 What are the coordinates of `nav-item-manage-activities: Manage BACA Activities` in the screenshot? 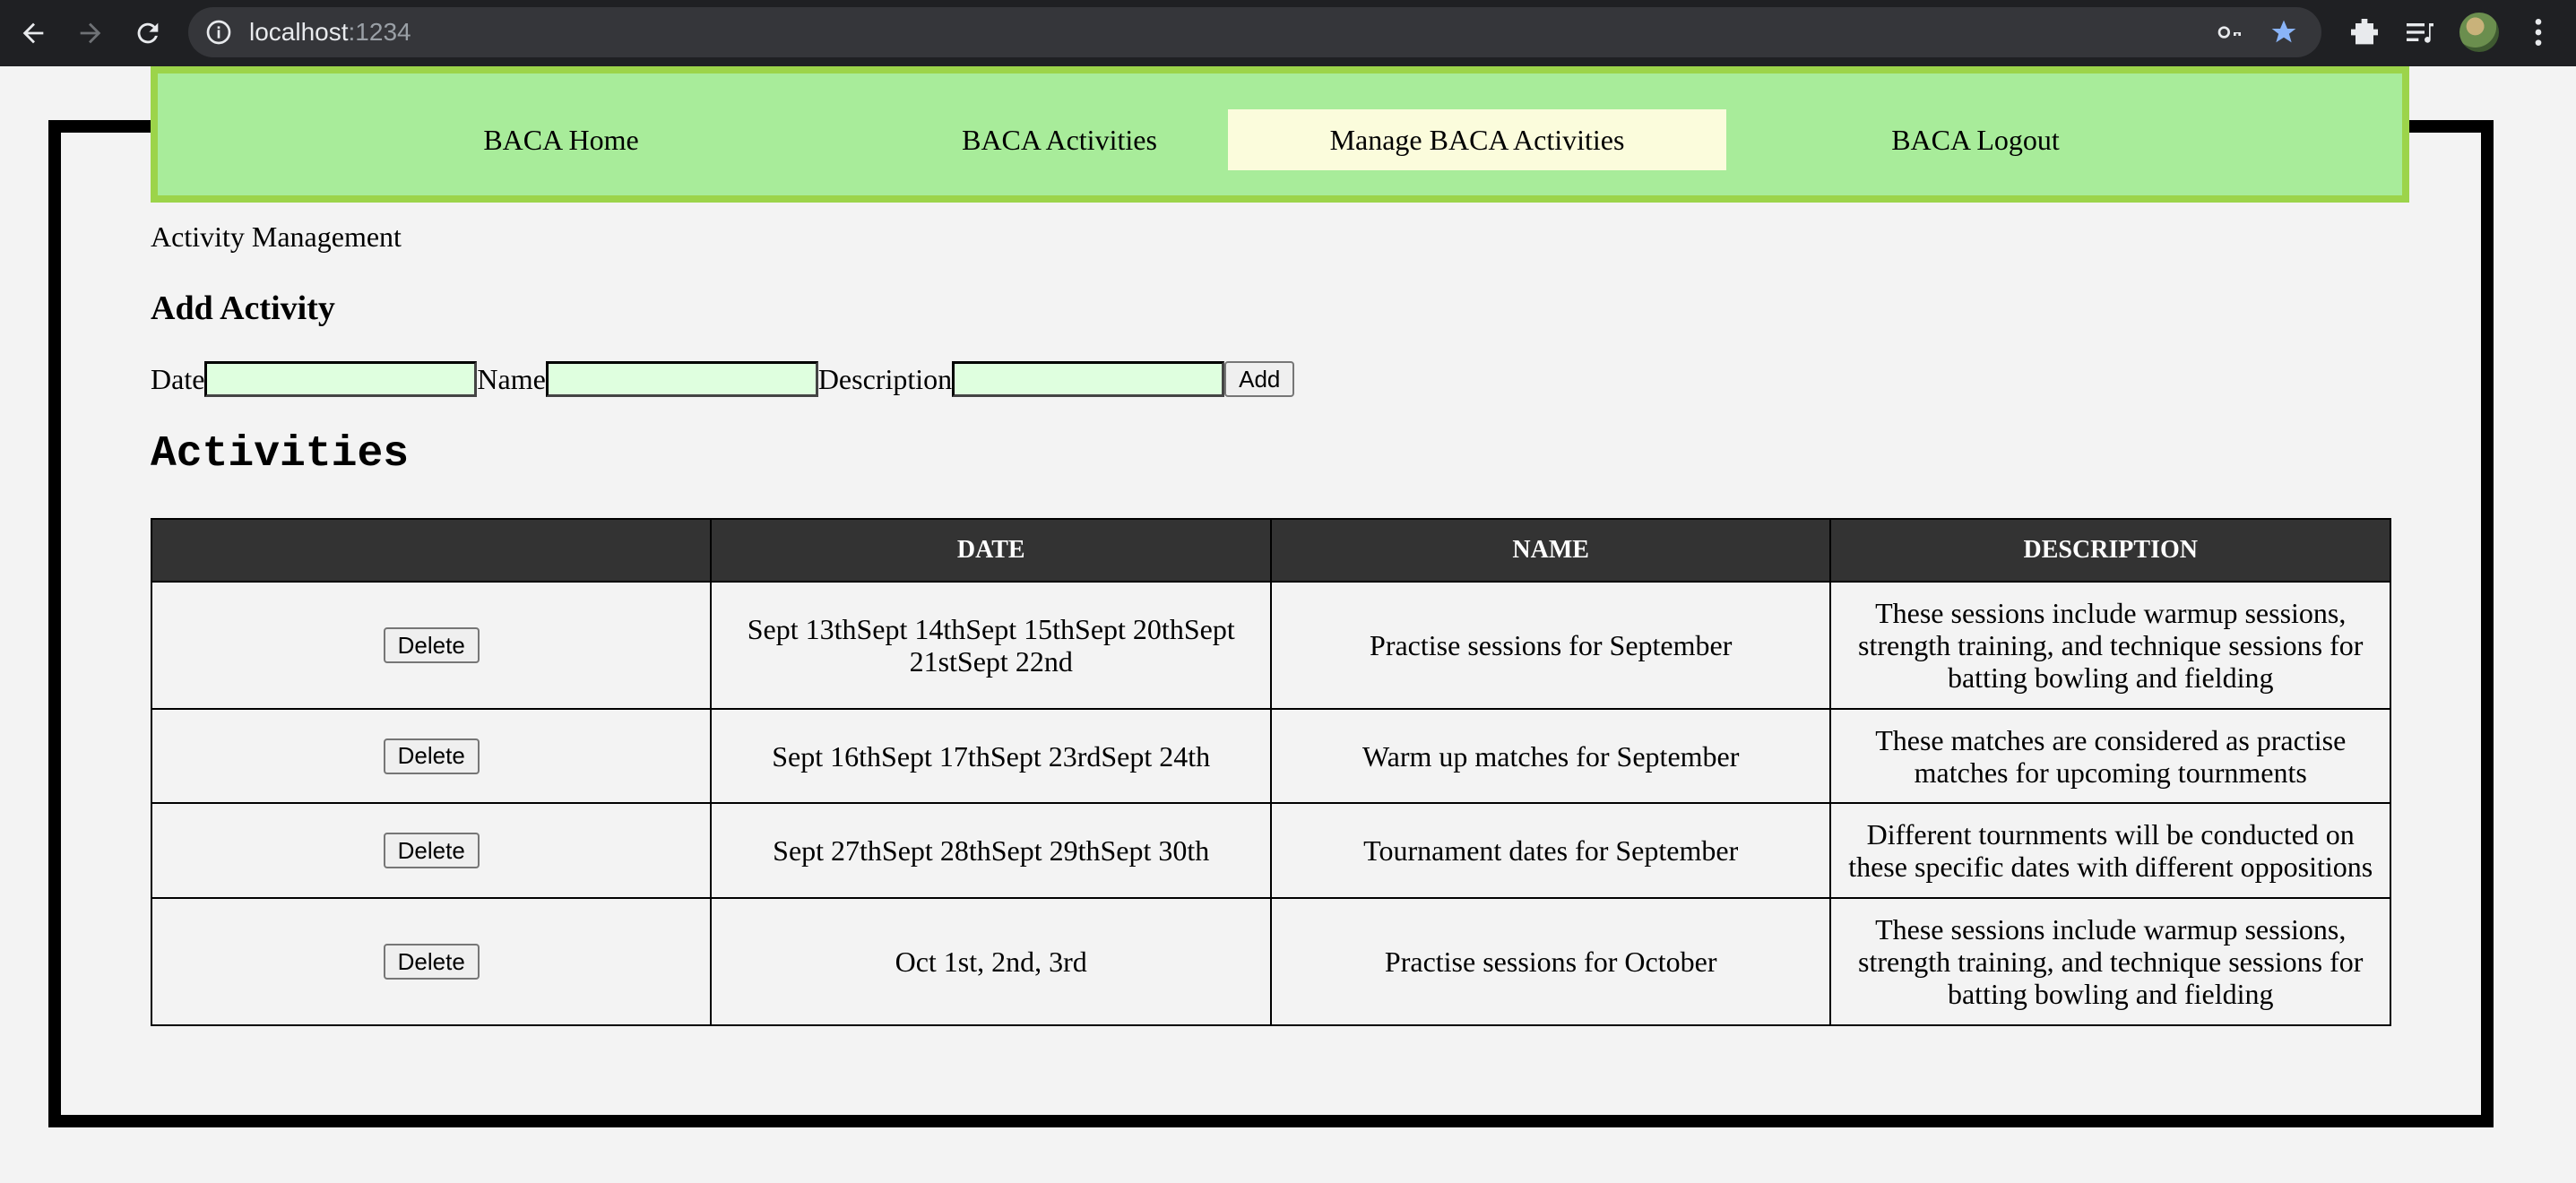 It's located at (1477, 139).